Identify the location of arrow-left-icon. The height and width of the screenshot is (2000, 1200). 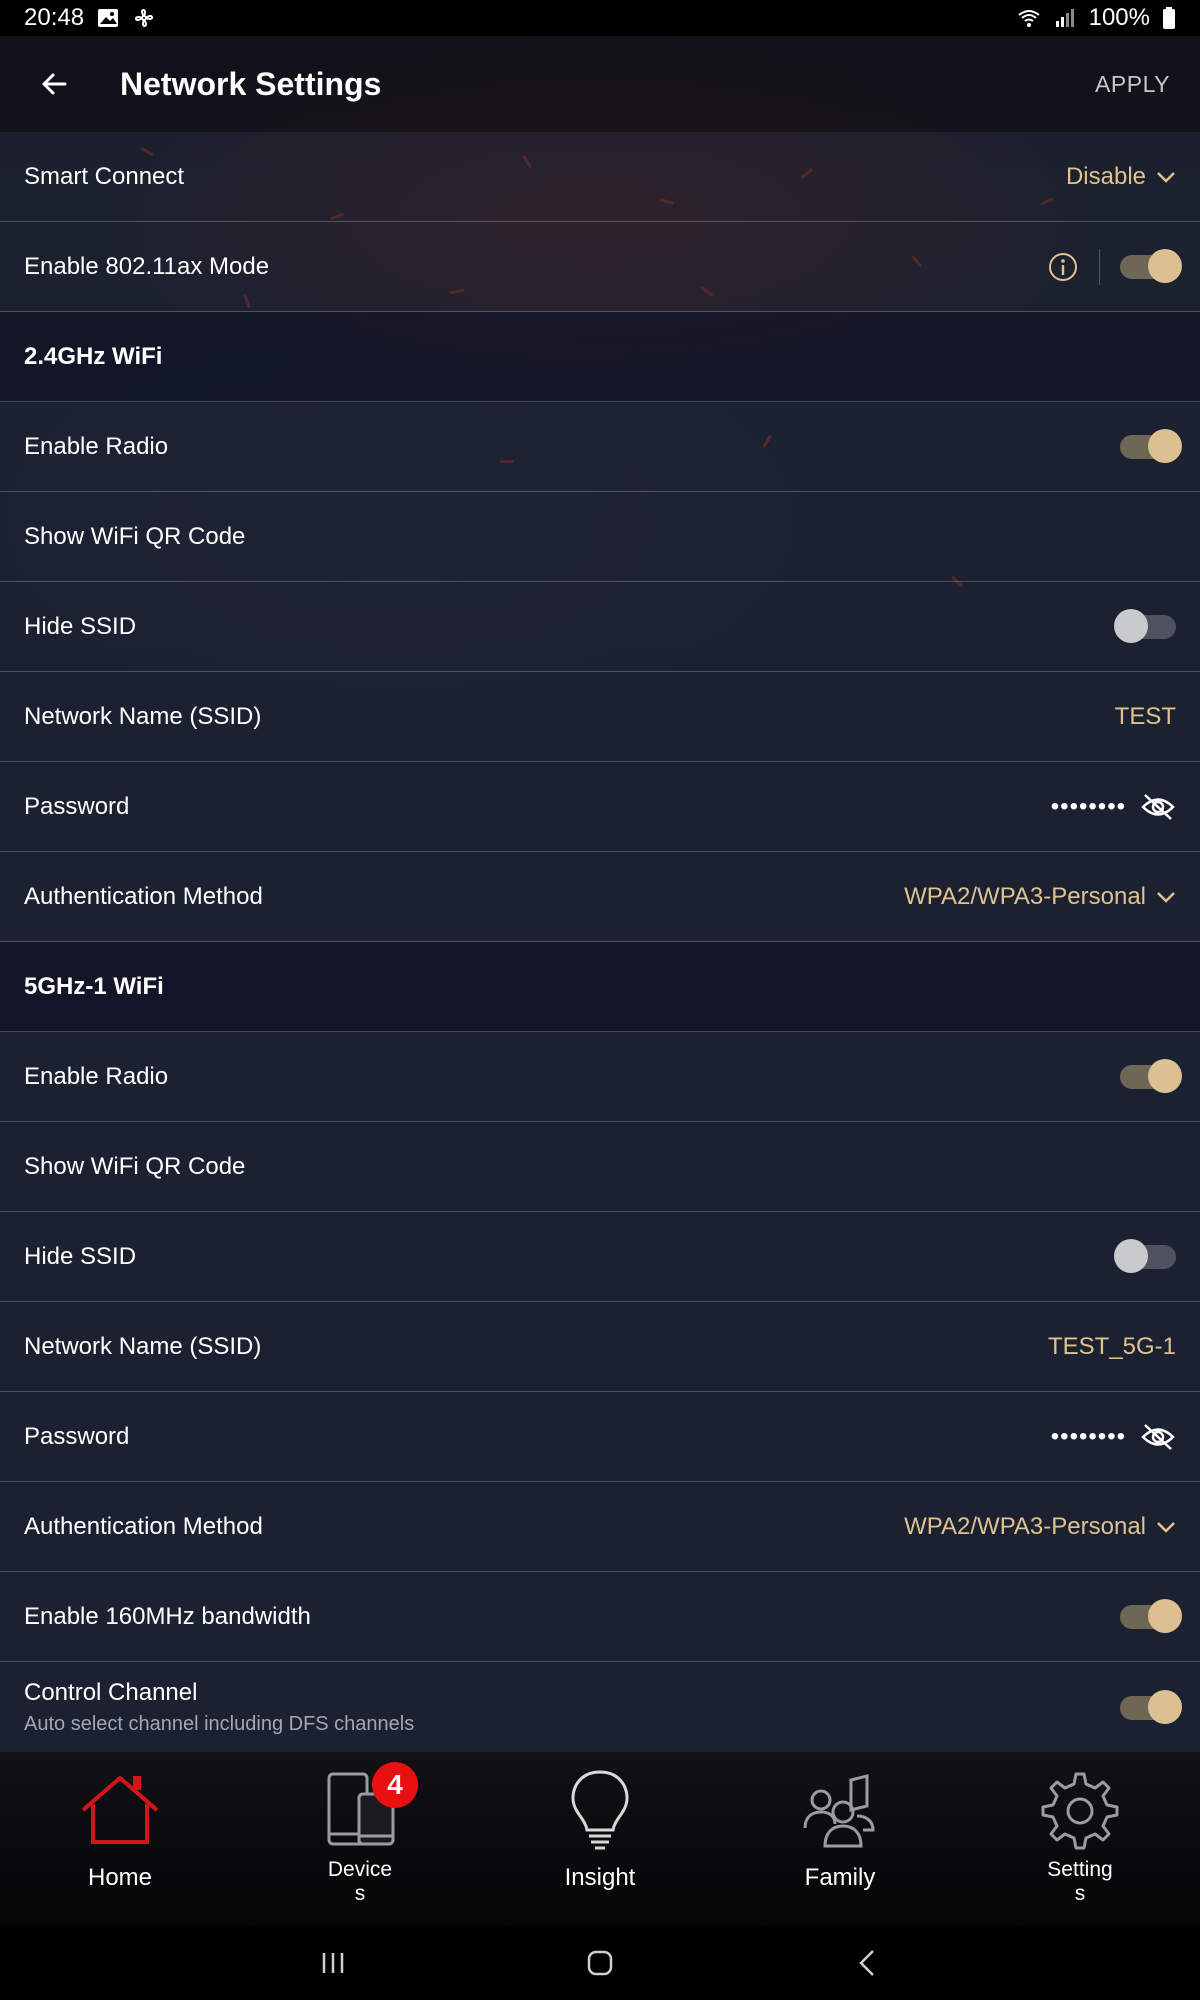
(54, 84).